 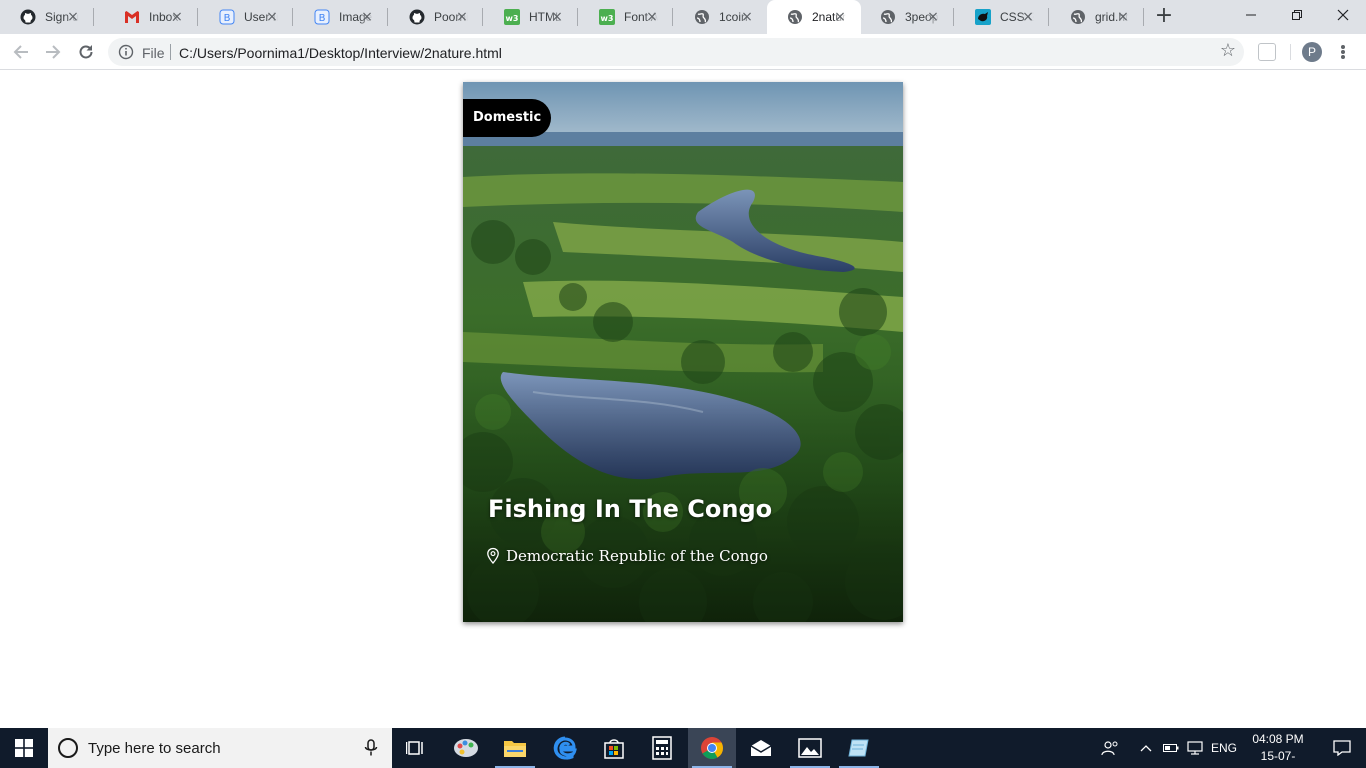 I want to click on browser-tab: w3Font Awesome×, so click(x=626, y=17).